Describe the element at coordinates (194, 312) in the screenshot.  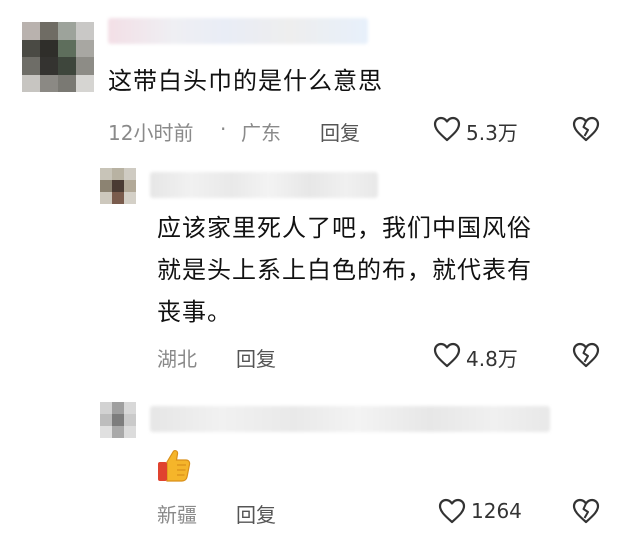
I see `comment-text-line-3: 丧事。` at that location.